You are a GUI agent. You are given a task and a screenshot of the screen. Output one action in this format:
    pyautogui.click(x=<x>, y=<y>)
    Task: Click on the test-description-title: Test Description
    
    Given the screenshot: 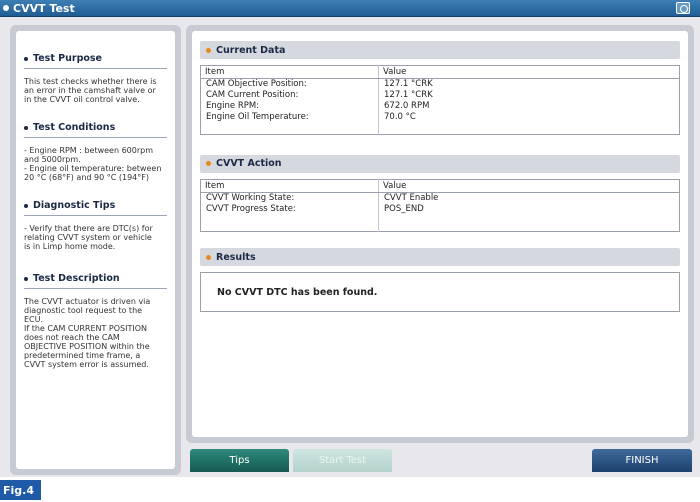 What is the action you would take?
    pyautogui.click(x=95, y=281)
    